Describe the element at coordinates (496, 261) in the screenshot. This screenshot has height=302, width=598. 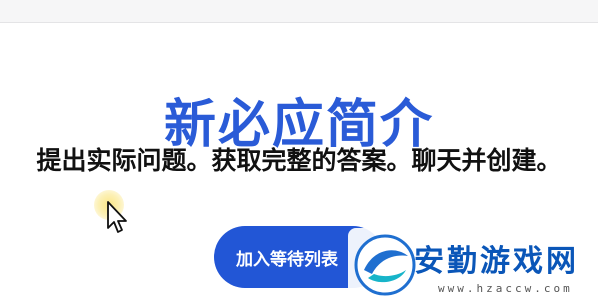
I see `watermark-site-name: 安勤游戏网` at that location.